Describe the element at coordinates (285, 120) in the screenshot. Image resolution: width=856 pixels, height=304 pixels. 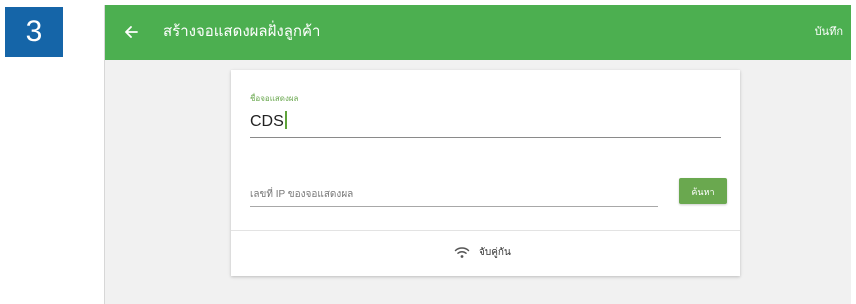
I see `text-caret` at that location.